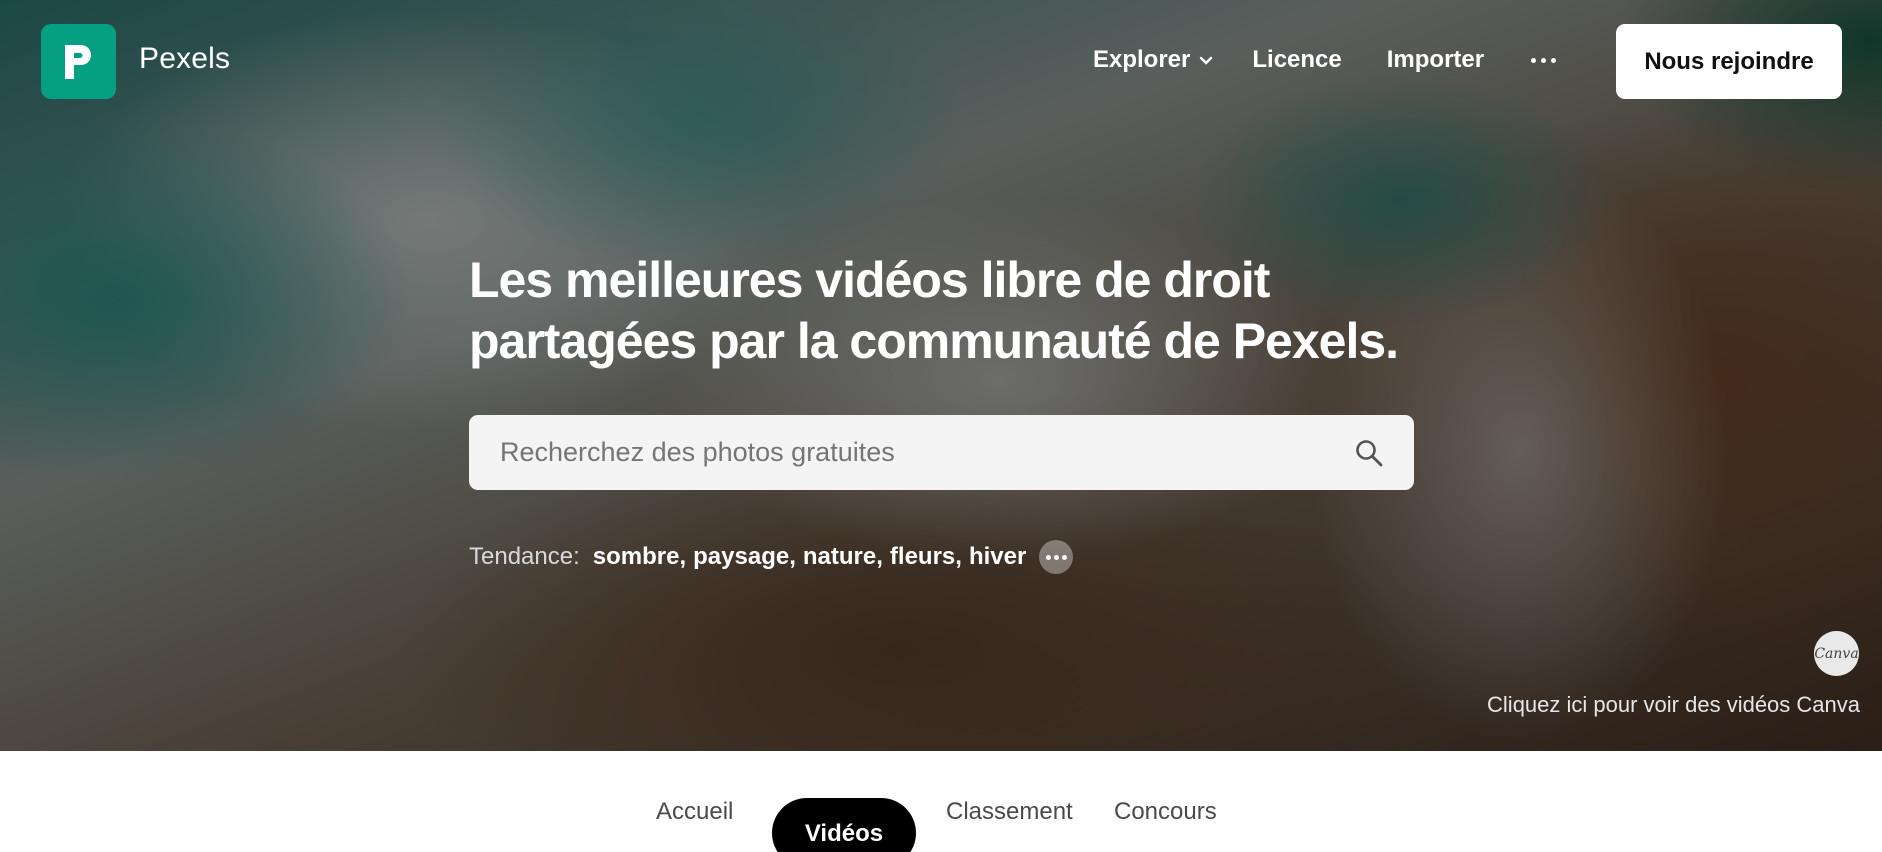 Image resolution: width=1882 pixels, height=852 pixels. Describe the element at coordinates (922, 557) in the screenshot. I see `trending-item: fleurs` at that location.